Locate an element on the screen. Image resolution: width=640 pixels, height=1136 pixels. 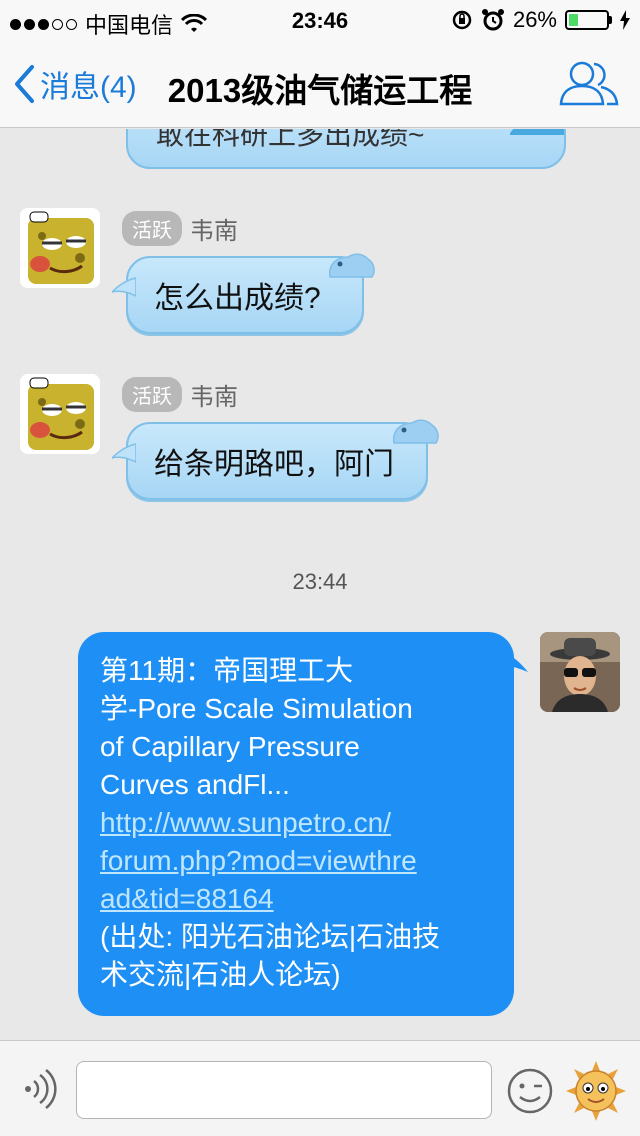
message-source-line: (出处: 阳光石油论坛|石油技 is located at coordinates (270, 936).